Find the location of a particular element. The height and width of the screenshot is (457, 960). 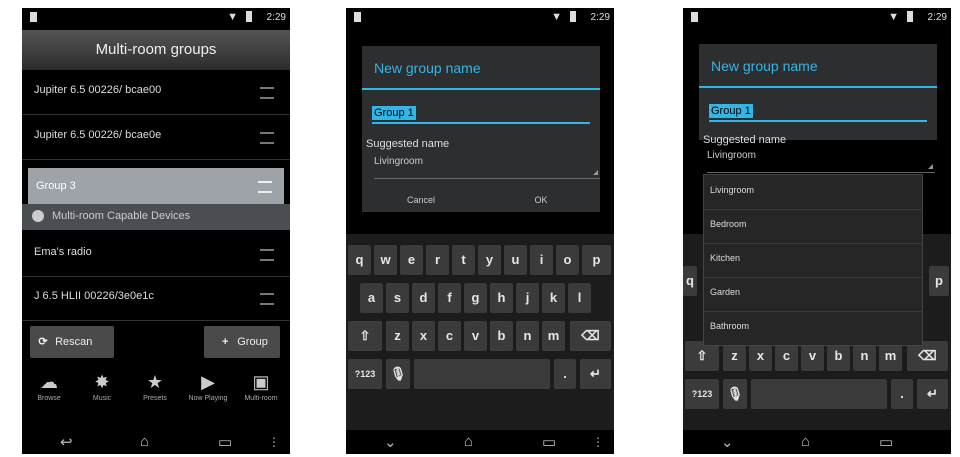

tab-browse: ☁ Browse is located at coordinates (49, 386).